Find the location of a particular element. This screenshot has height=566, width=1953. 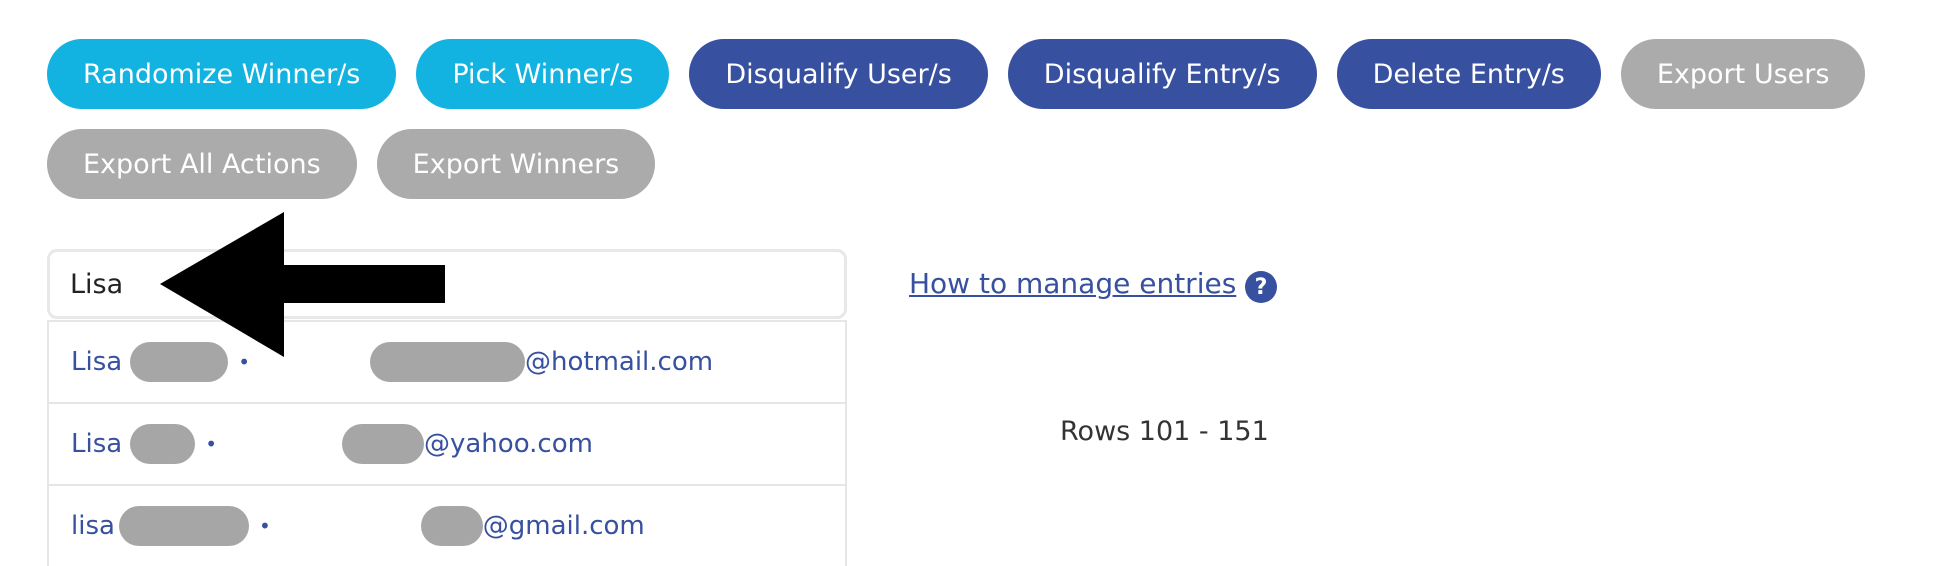

disqualify-user-button: Disqualify User/s is located at coordinates (838, 74).